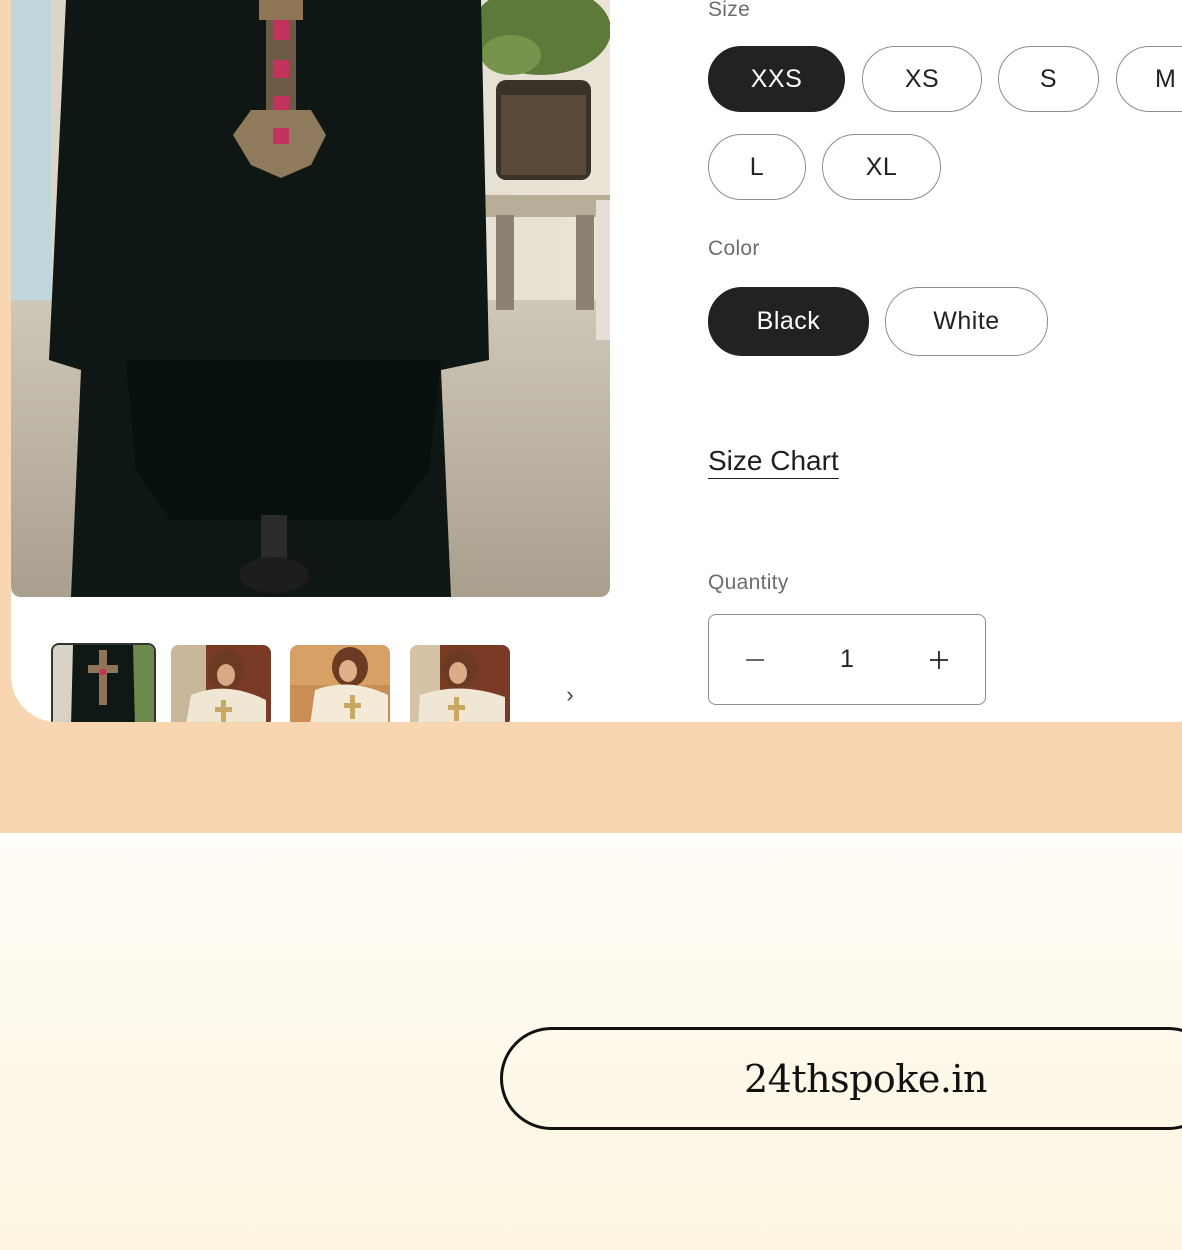 Image resolution: width=1182 pixels, height=1250 pixels. Describe the element at coordinates (755, 659) in the screenshot. I see `minus-icon` at that location.